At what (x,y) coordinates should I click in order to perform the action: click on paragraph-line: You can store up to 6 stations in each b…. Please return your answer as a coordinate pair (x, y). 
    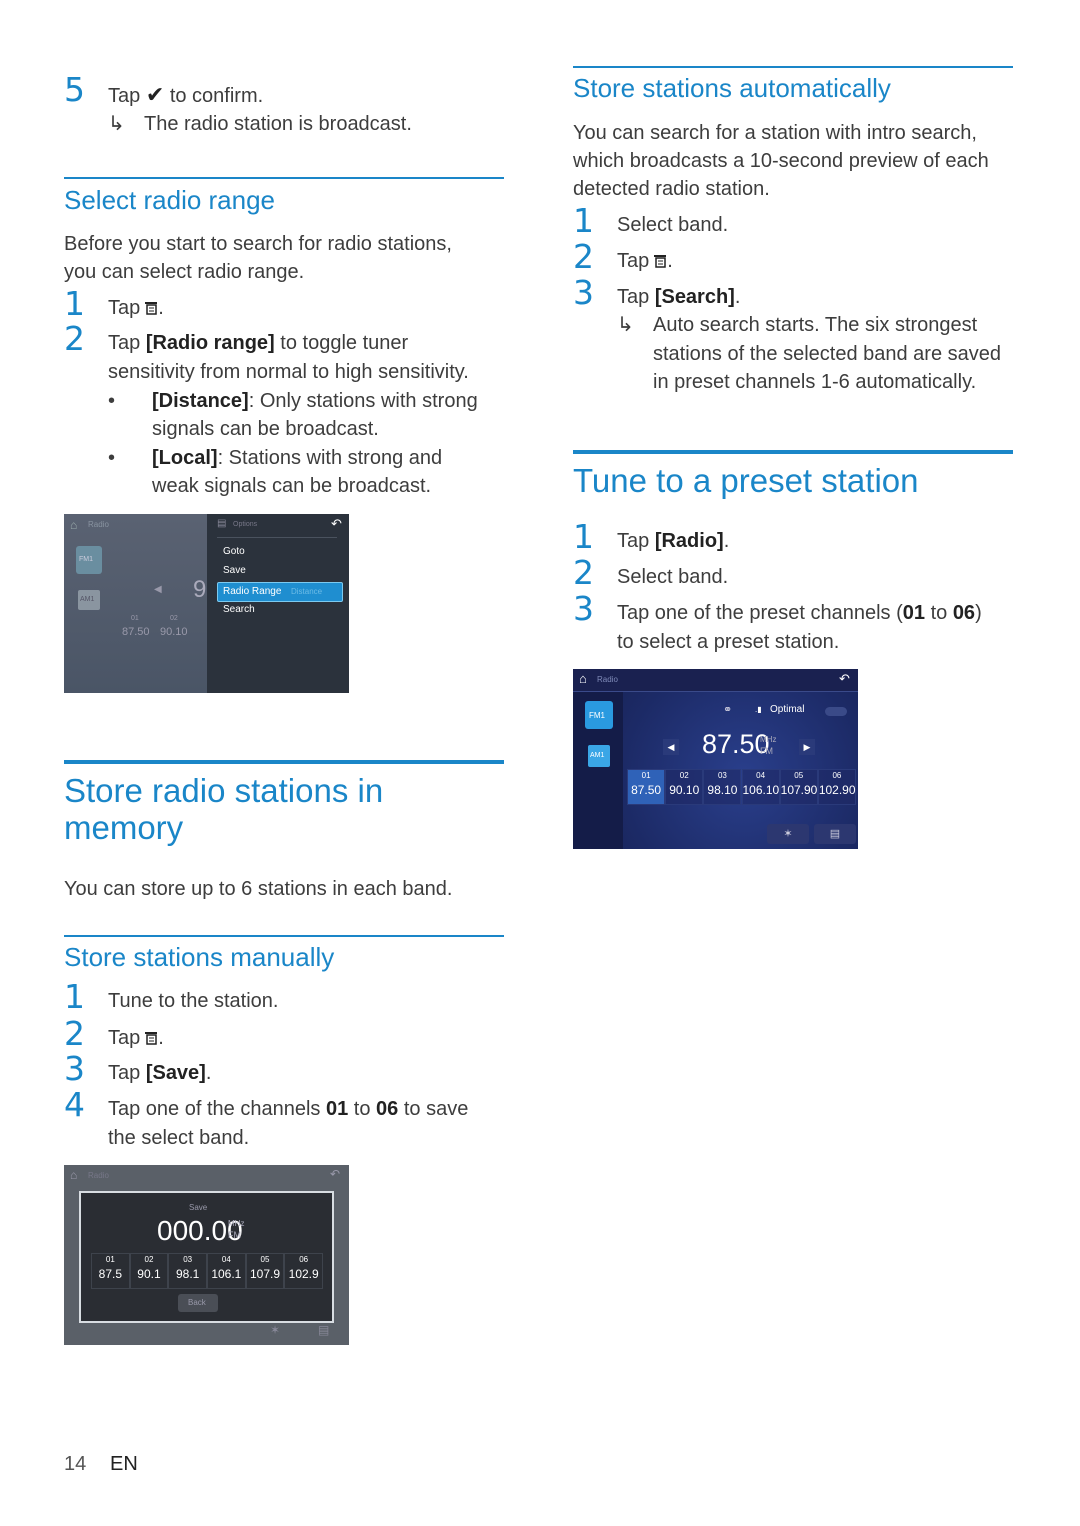
    Looking at the image, I should click on (258, 889).